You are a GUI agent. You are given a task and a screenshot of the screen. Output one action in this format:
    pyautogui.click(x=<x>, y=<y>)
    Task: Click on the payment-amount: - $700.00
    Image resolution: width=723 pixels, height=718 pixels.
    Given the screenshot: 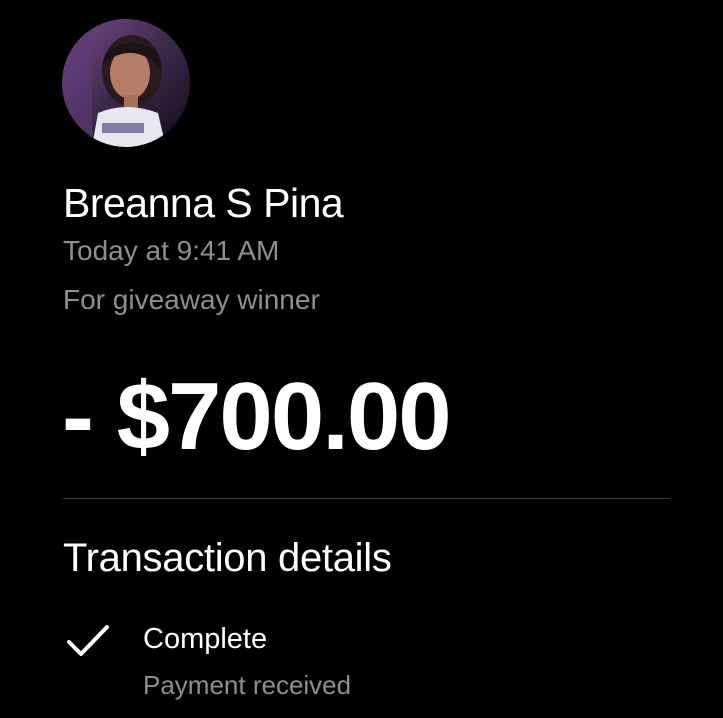 What is the action you would take?
    pyautogui.click(x=257, y=416)
    